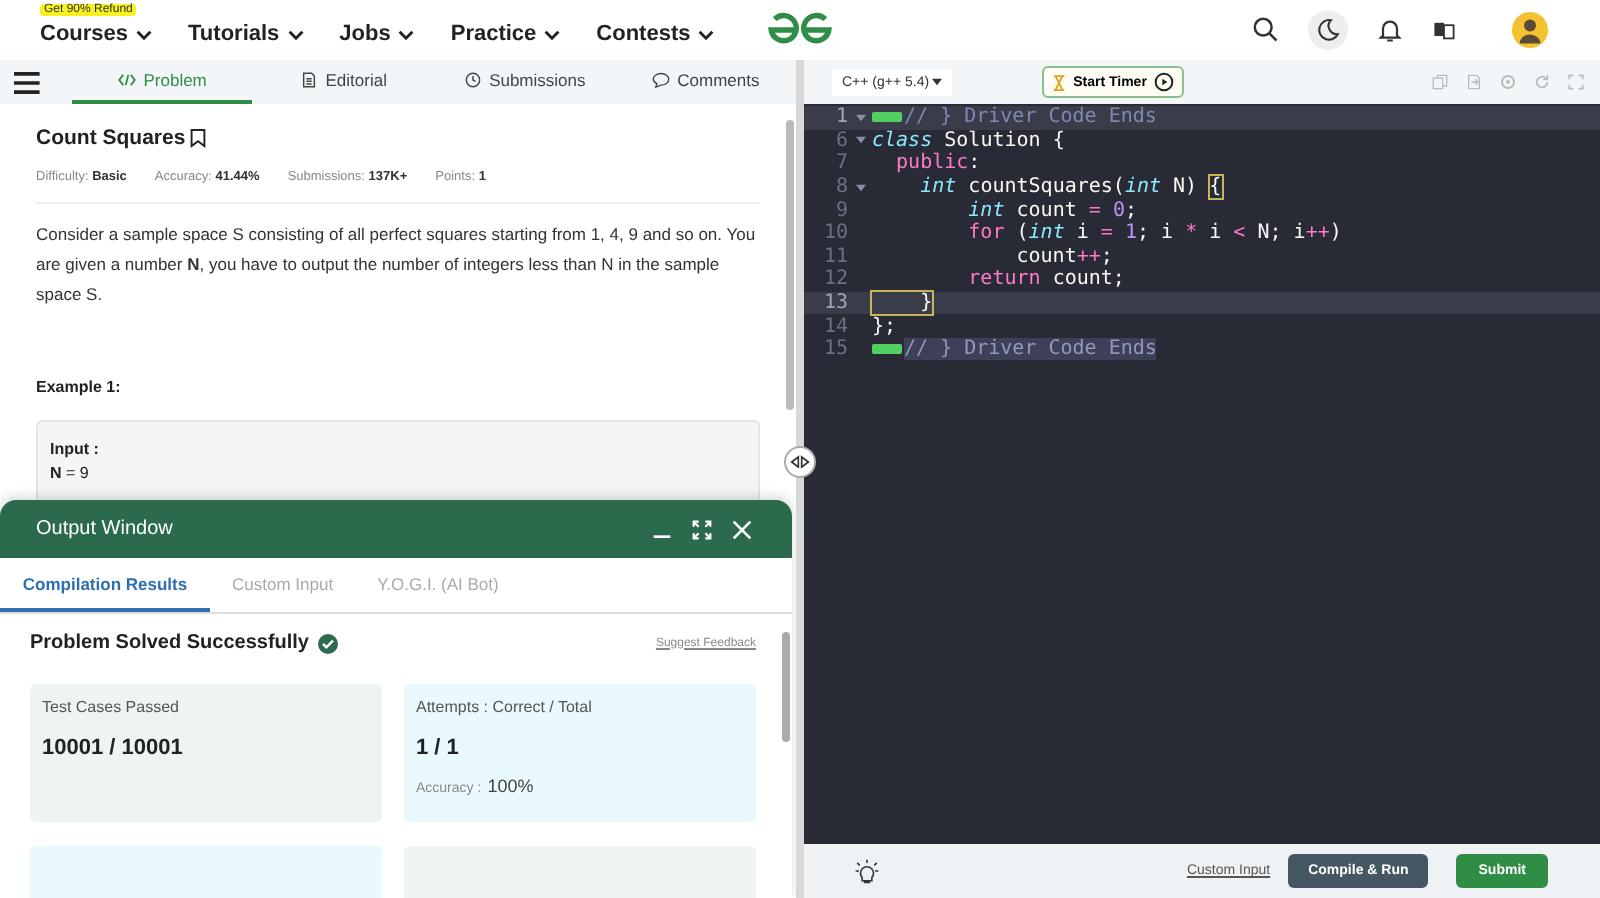 The width and height of the screenshot is (1600, 898). I want to click on nav-menu-item: Tutorials, so click(246, 34).